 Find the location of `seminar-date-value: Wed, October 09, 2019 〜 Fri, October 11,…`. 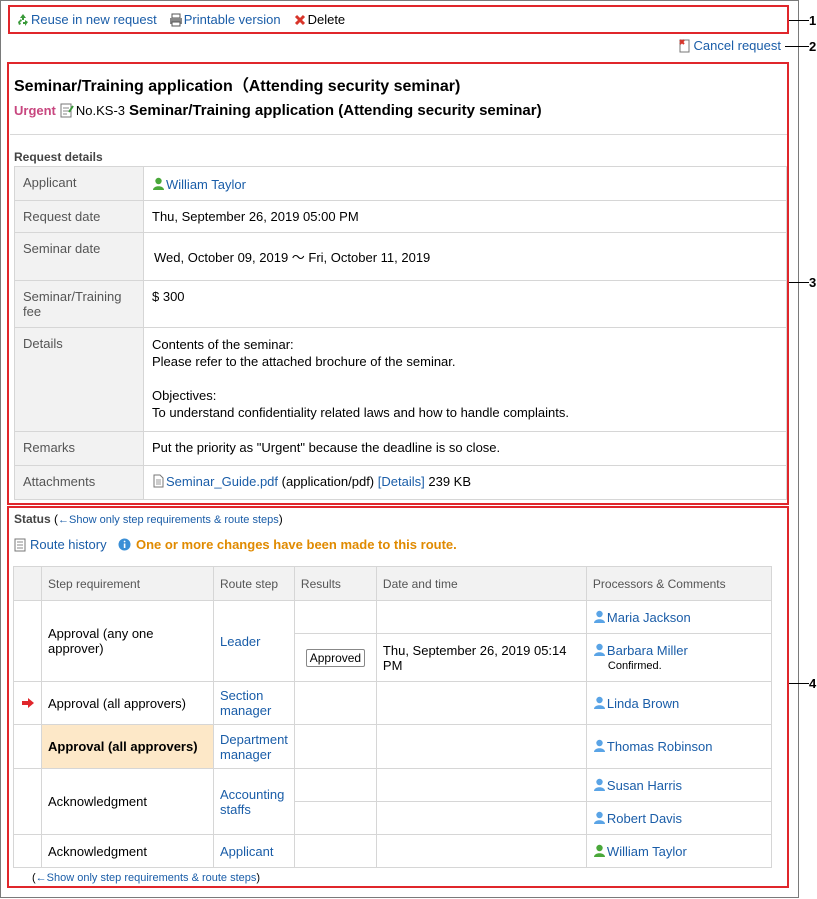

seminar-date-value: Wed, October 09, 2019 〜 Fri, October 11,… is located at coordinates (465, 256).